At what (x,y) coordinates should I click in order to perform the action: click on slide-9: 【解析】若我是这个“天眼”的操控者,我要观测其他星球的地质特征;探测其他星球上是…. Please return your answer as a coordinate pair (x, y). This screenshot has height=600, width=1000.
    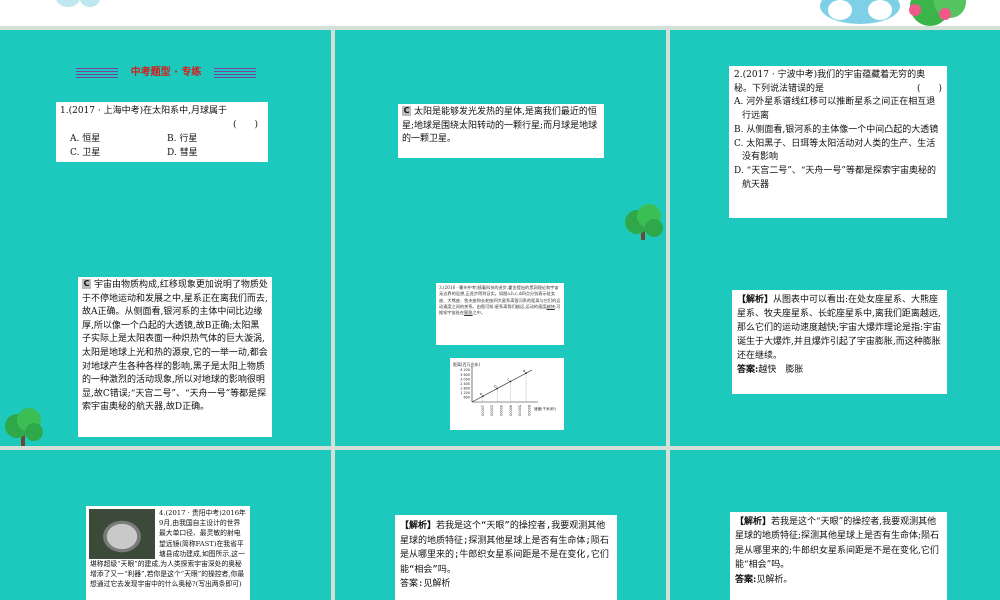
    Looking at the image, I should click on (835, 525).